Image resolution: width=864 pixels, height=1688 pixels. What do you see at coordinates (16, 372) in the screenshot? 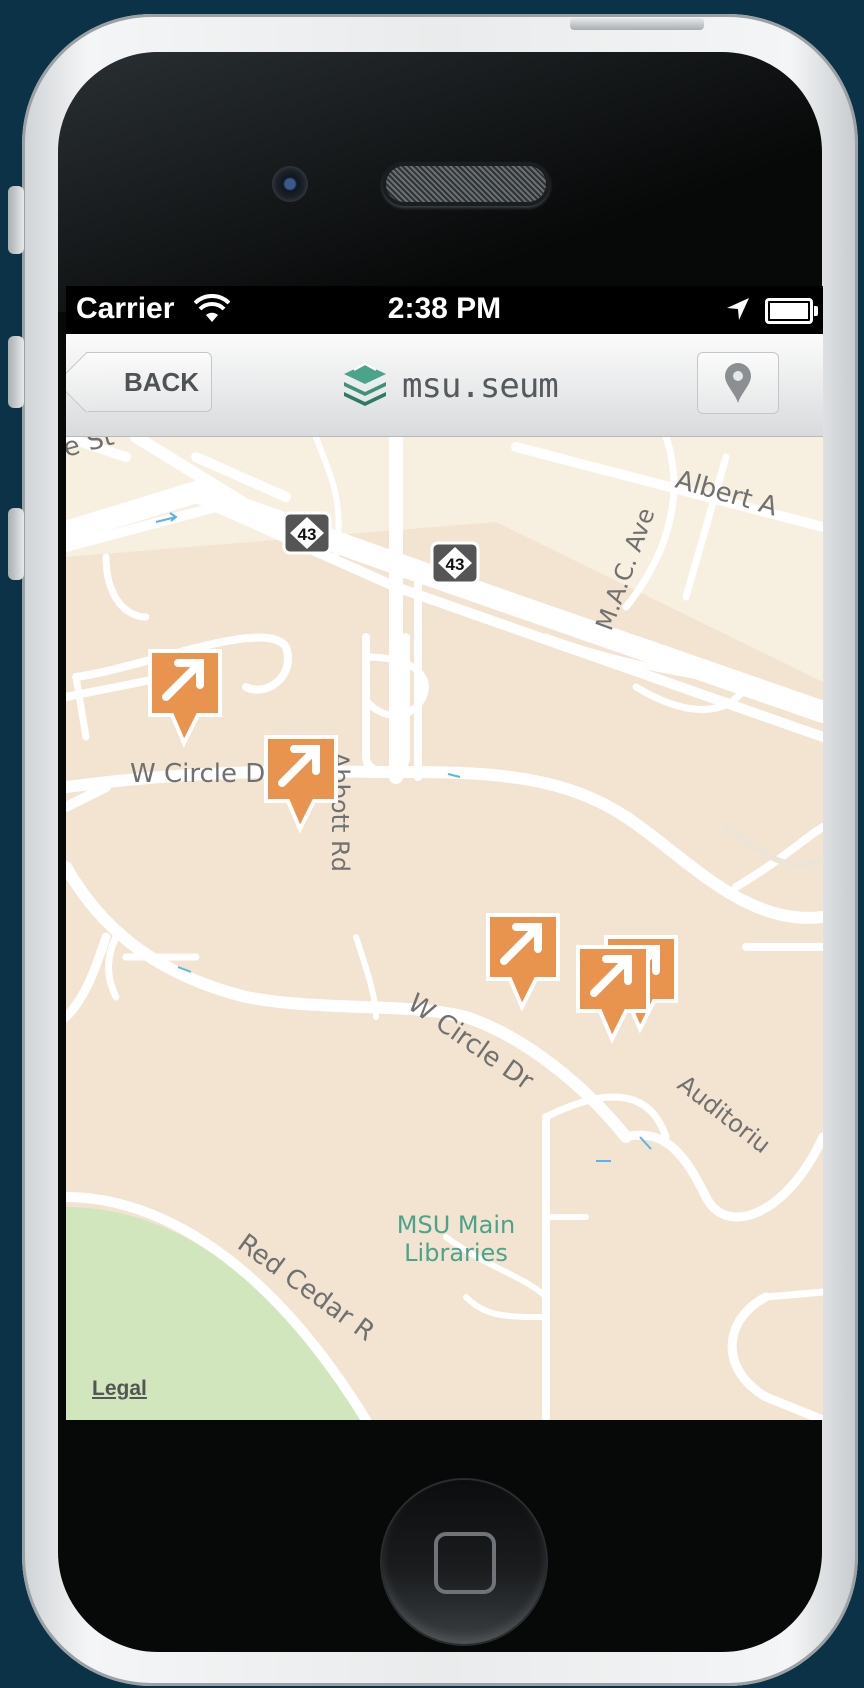
I see `volume-up-button` at bounding box center [16, 372].